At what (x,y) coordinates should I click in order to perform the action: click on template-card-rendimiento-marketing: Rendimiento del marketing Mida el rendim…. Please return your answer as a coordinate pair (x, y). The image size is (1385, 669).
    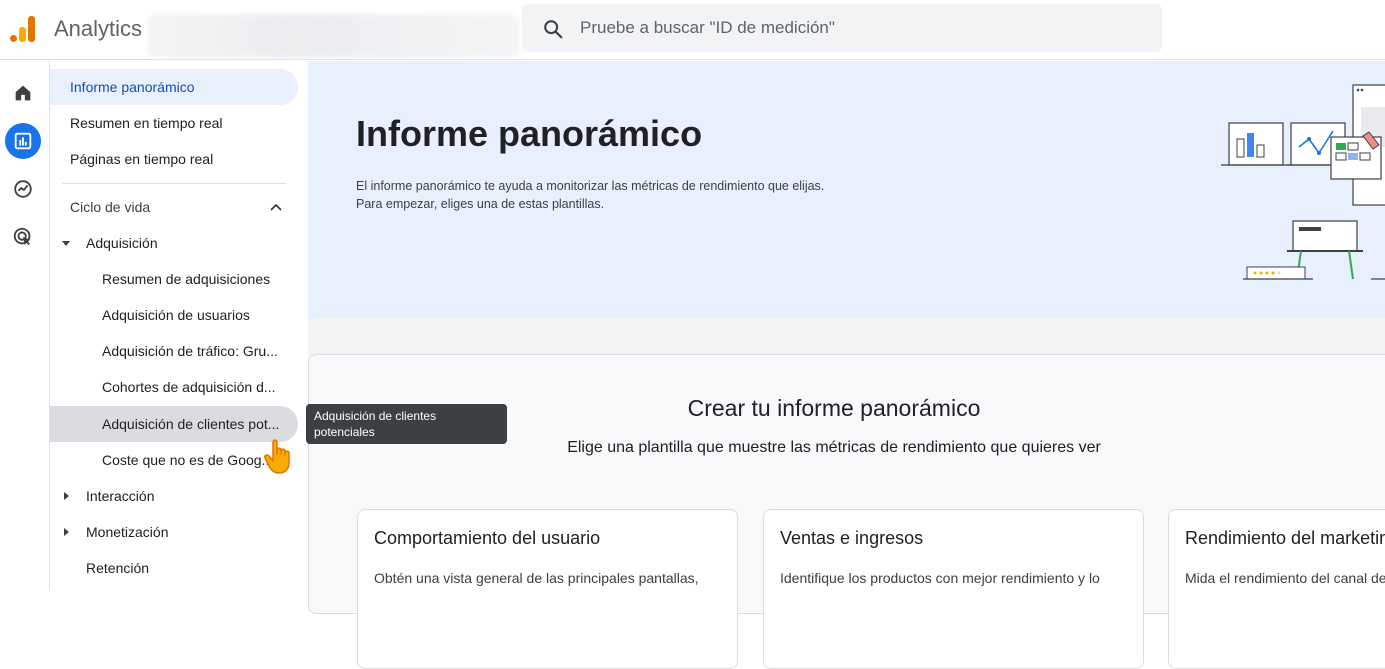
    Looking at the image, I should click on (1276, 589).